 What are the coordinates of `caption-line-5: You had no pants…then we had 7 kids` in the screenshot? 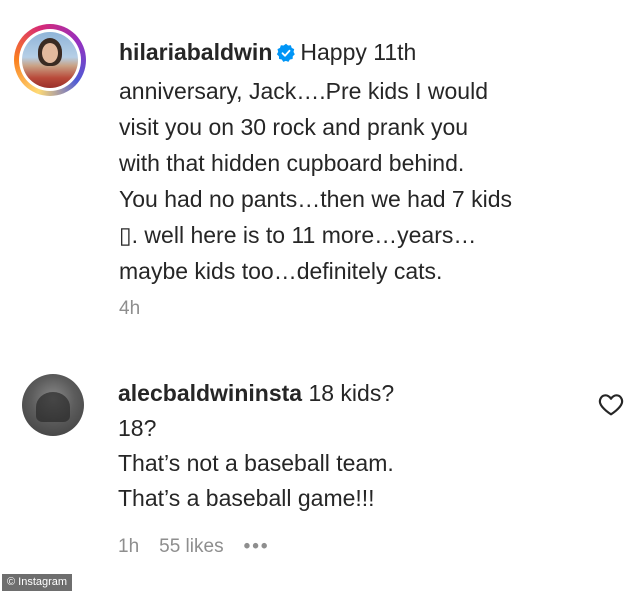 It's located at (315, 199).